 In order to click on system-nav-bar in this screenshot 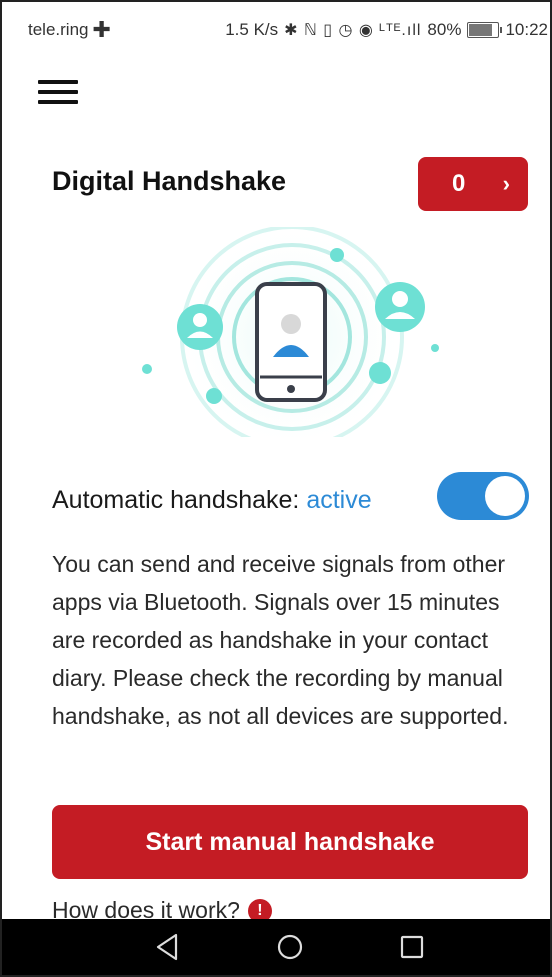, I will do `click(276, 947)`.